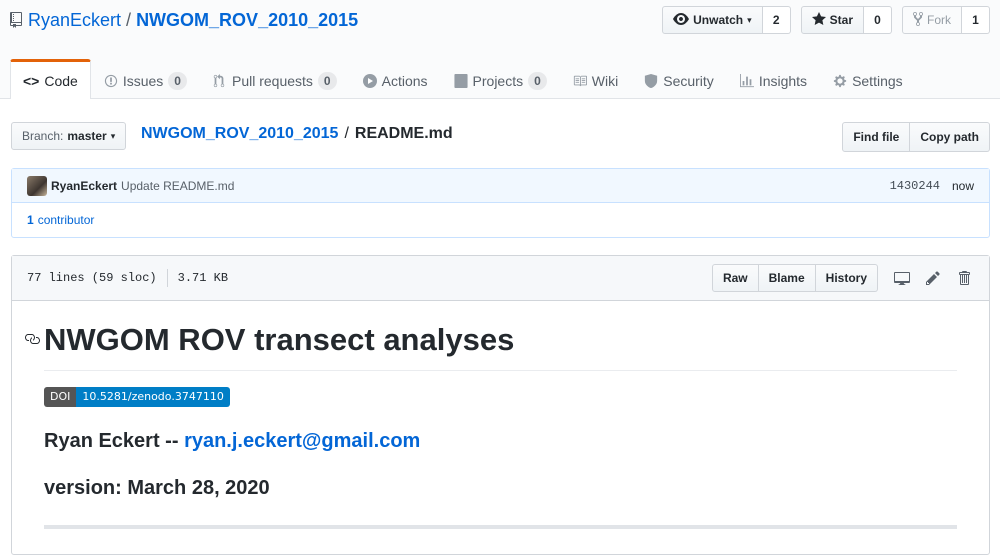 The height and width of the screenshot is (555, 1000). I want to click on star-count: 0, so click(878, 20).